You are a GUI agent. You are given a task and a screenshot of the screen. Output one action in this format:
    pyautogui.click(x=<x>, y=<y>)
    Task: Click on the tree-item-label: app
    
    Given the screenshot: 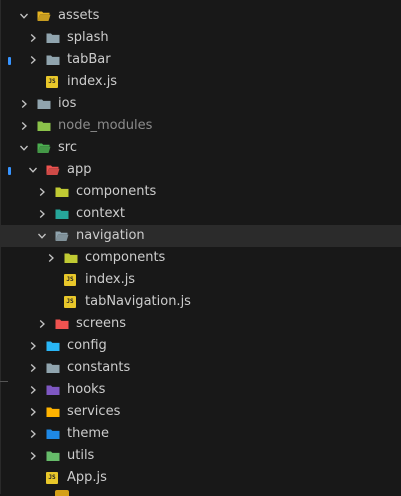 What is the action you would take?
    pyautogui.click(x=79, y=169)
    